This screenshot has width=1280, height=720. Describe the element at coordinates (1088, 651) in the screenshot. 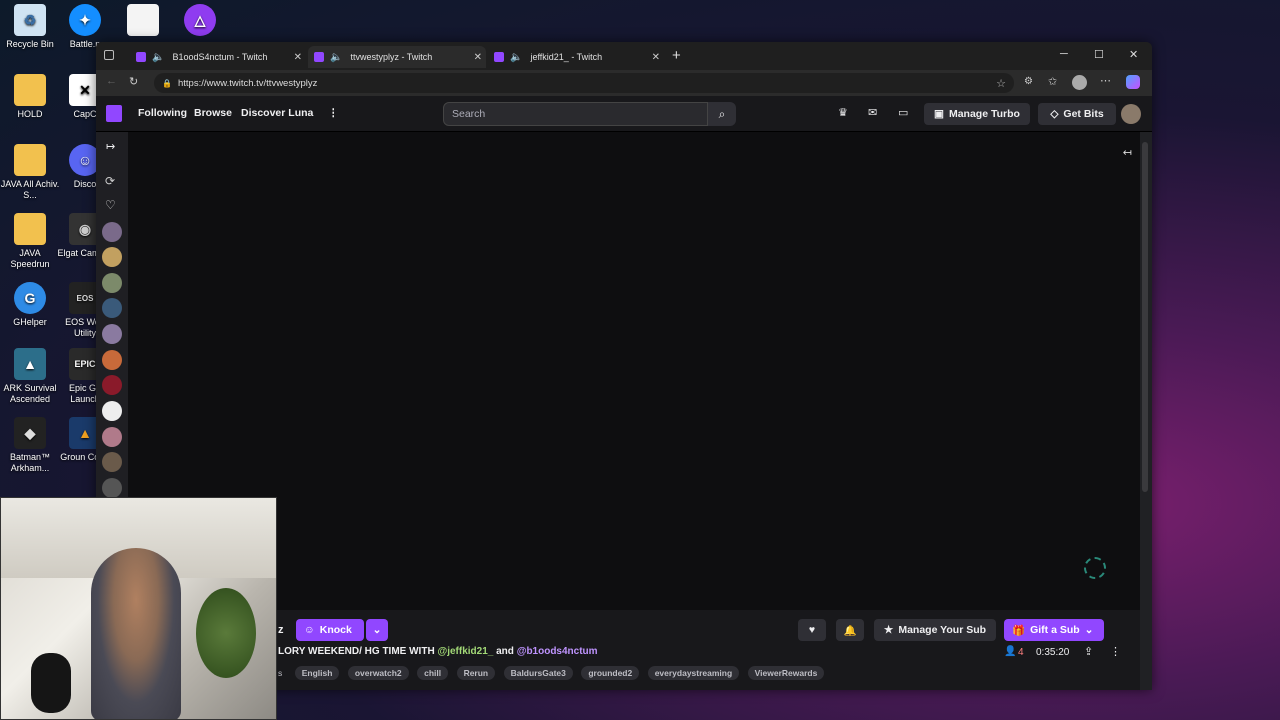

I see `share-icon: ⇪` at that location.